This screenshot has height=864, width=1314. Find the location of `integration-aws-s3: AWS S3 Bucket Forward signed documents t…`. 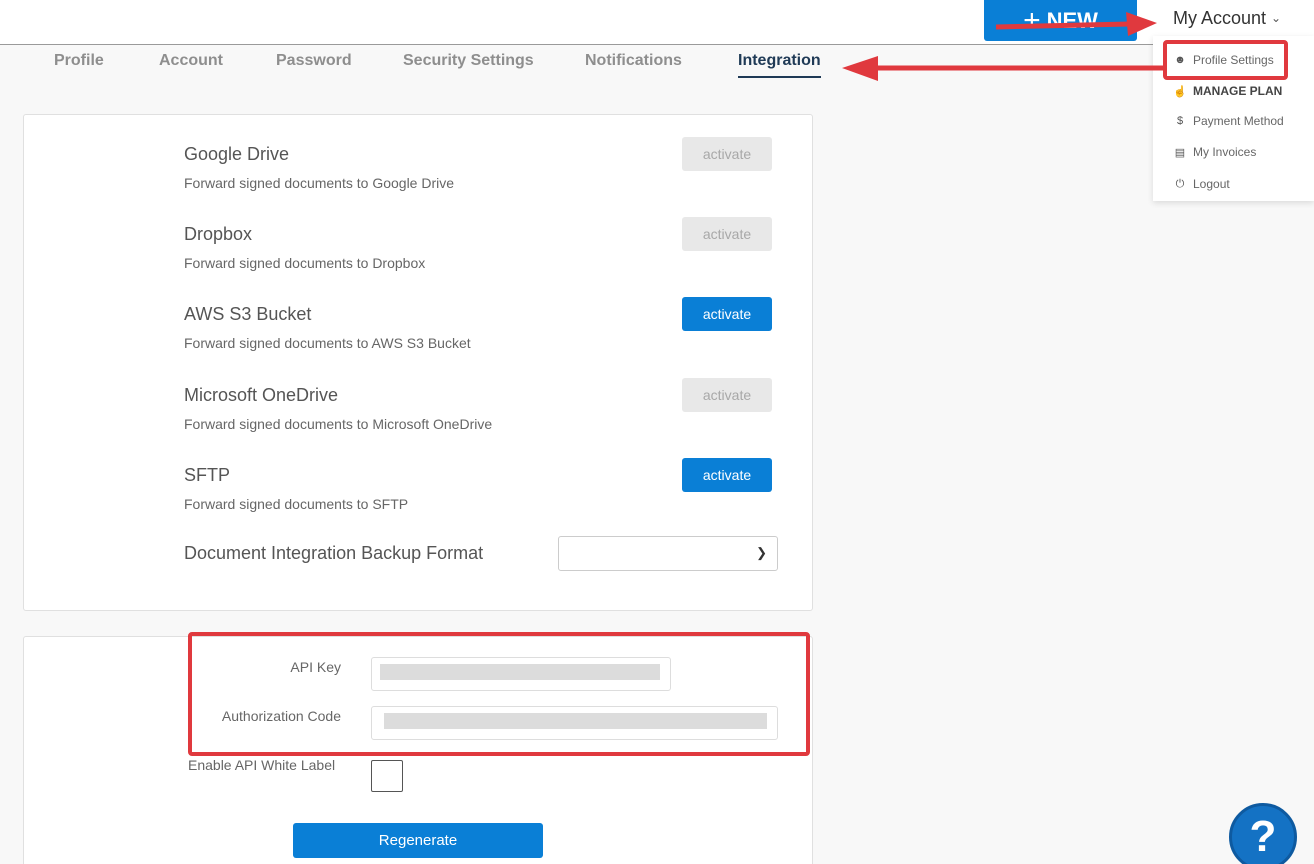

integration-aws-s3: AWS S3 Bucket Forward signed documents t… is located at coordinates (479, 332).